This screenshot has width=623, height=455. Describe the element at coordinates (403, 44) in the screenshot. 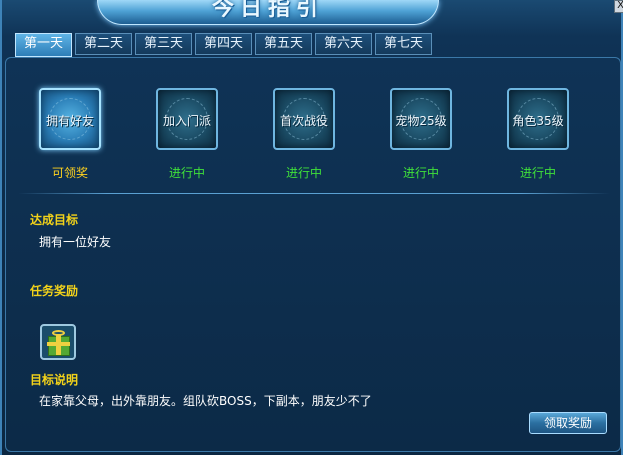

I see `tab-day-7: 第七天` at that location.